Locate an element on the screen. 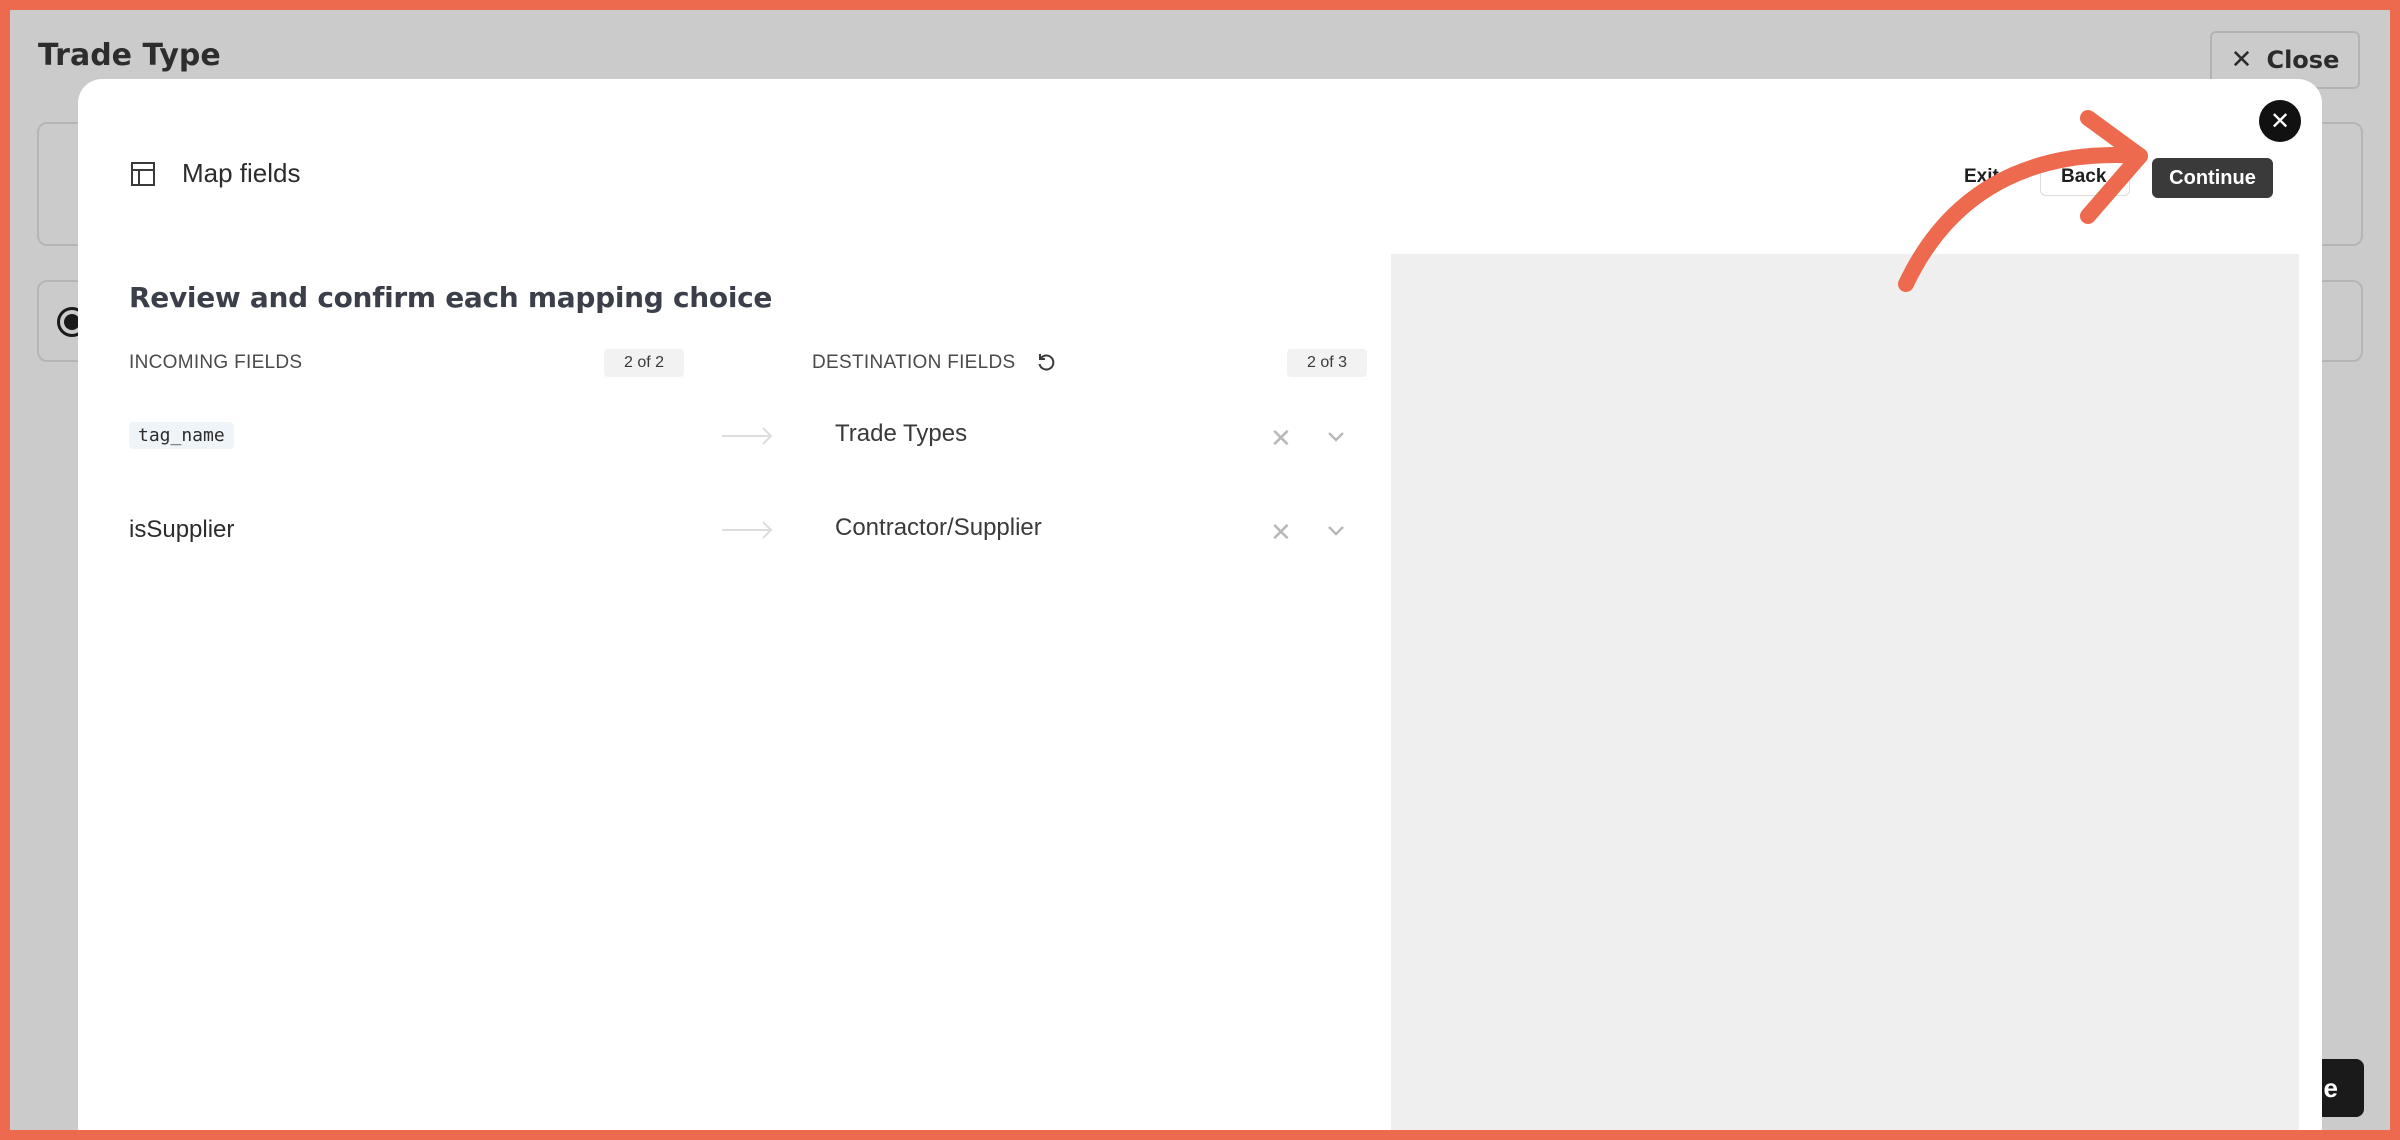 The image size is (2400, 1140). modal-title: Map fields is located at coordinates (241, 173).